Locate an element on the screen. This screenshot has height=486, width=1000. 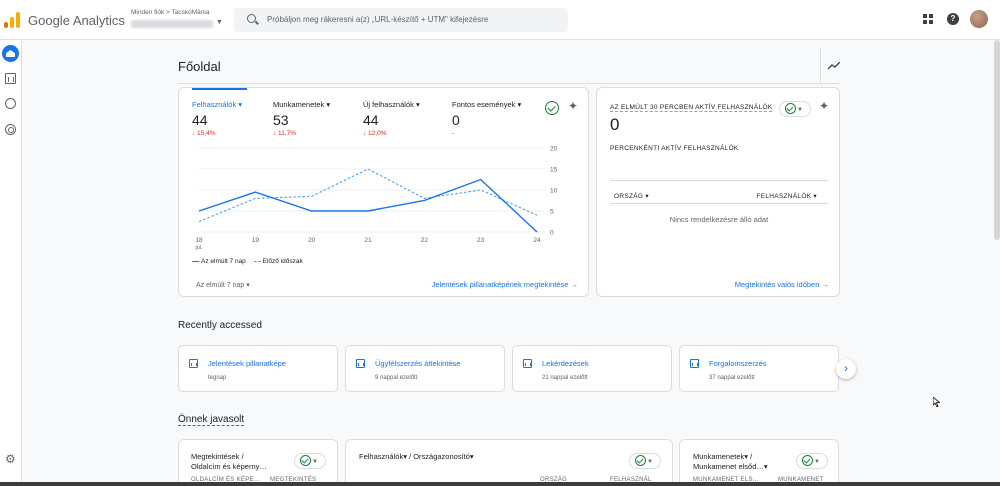
x-tick-label: 20 is located at coordinates (312, 240).